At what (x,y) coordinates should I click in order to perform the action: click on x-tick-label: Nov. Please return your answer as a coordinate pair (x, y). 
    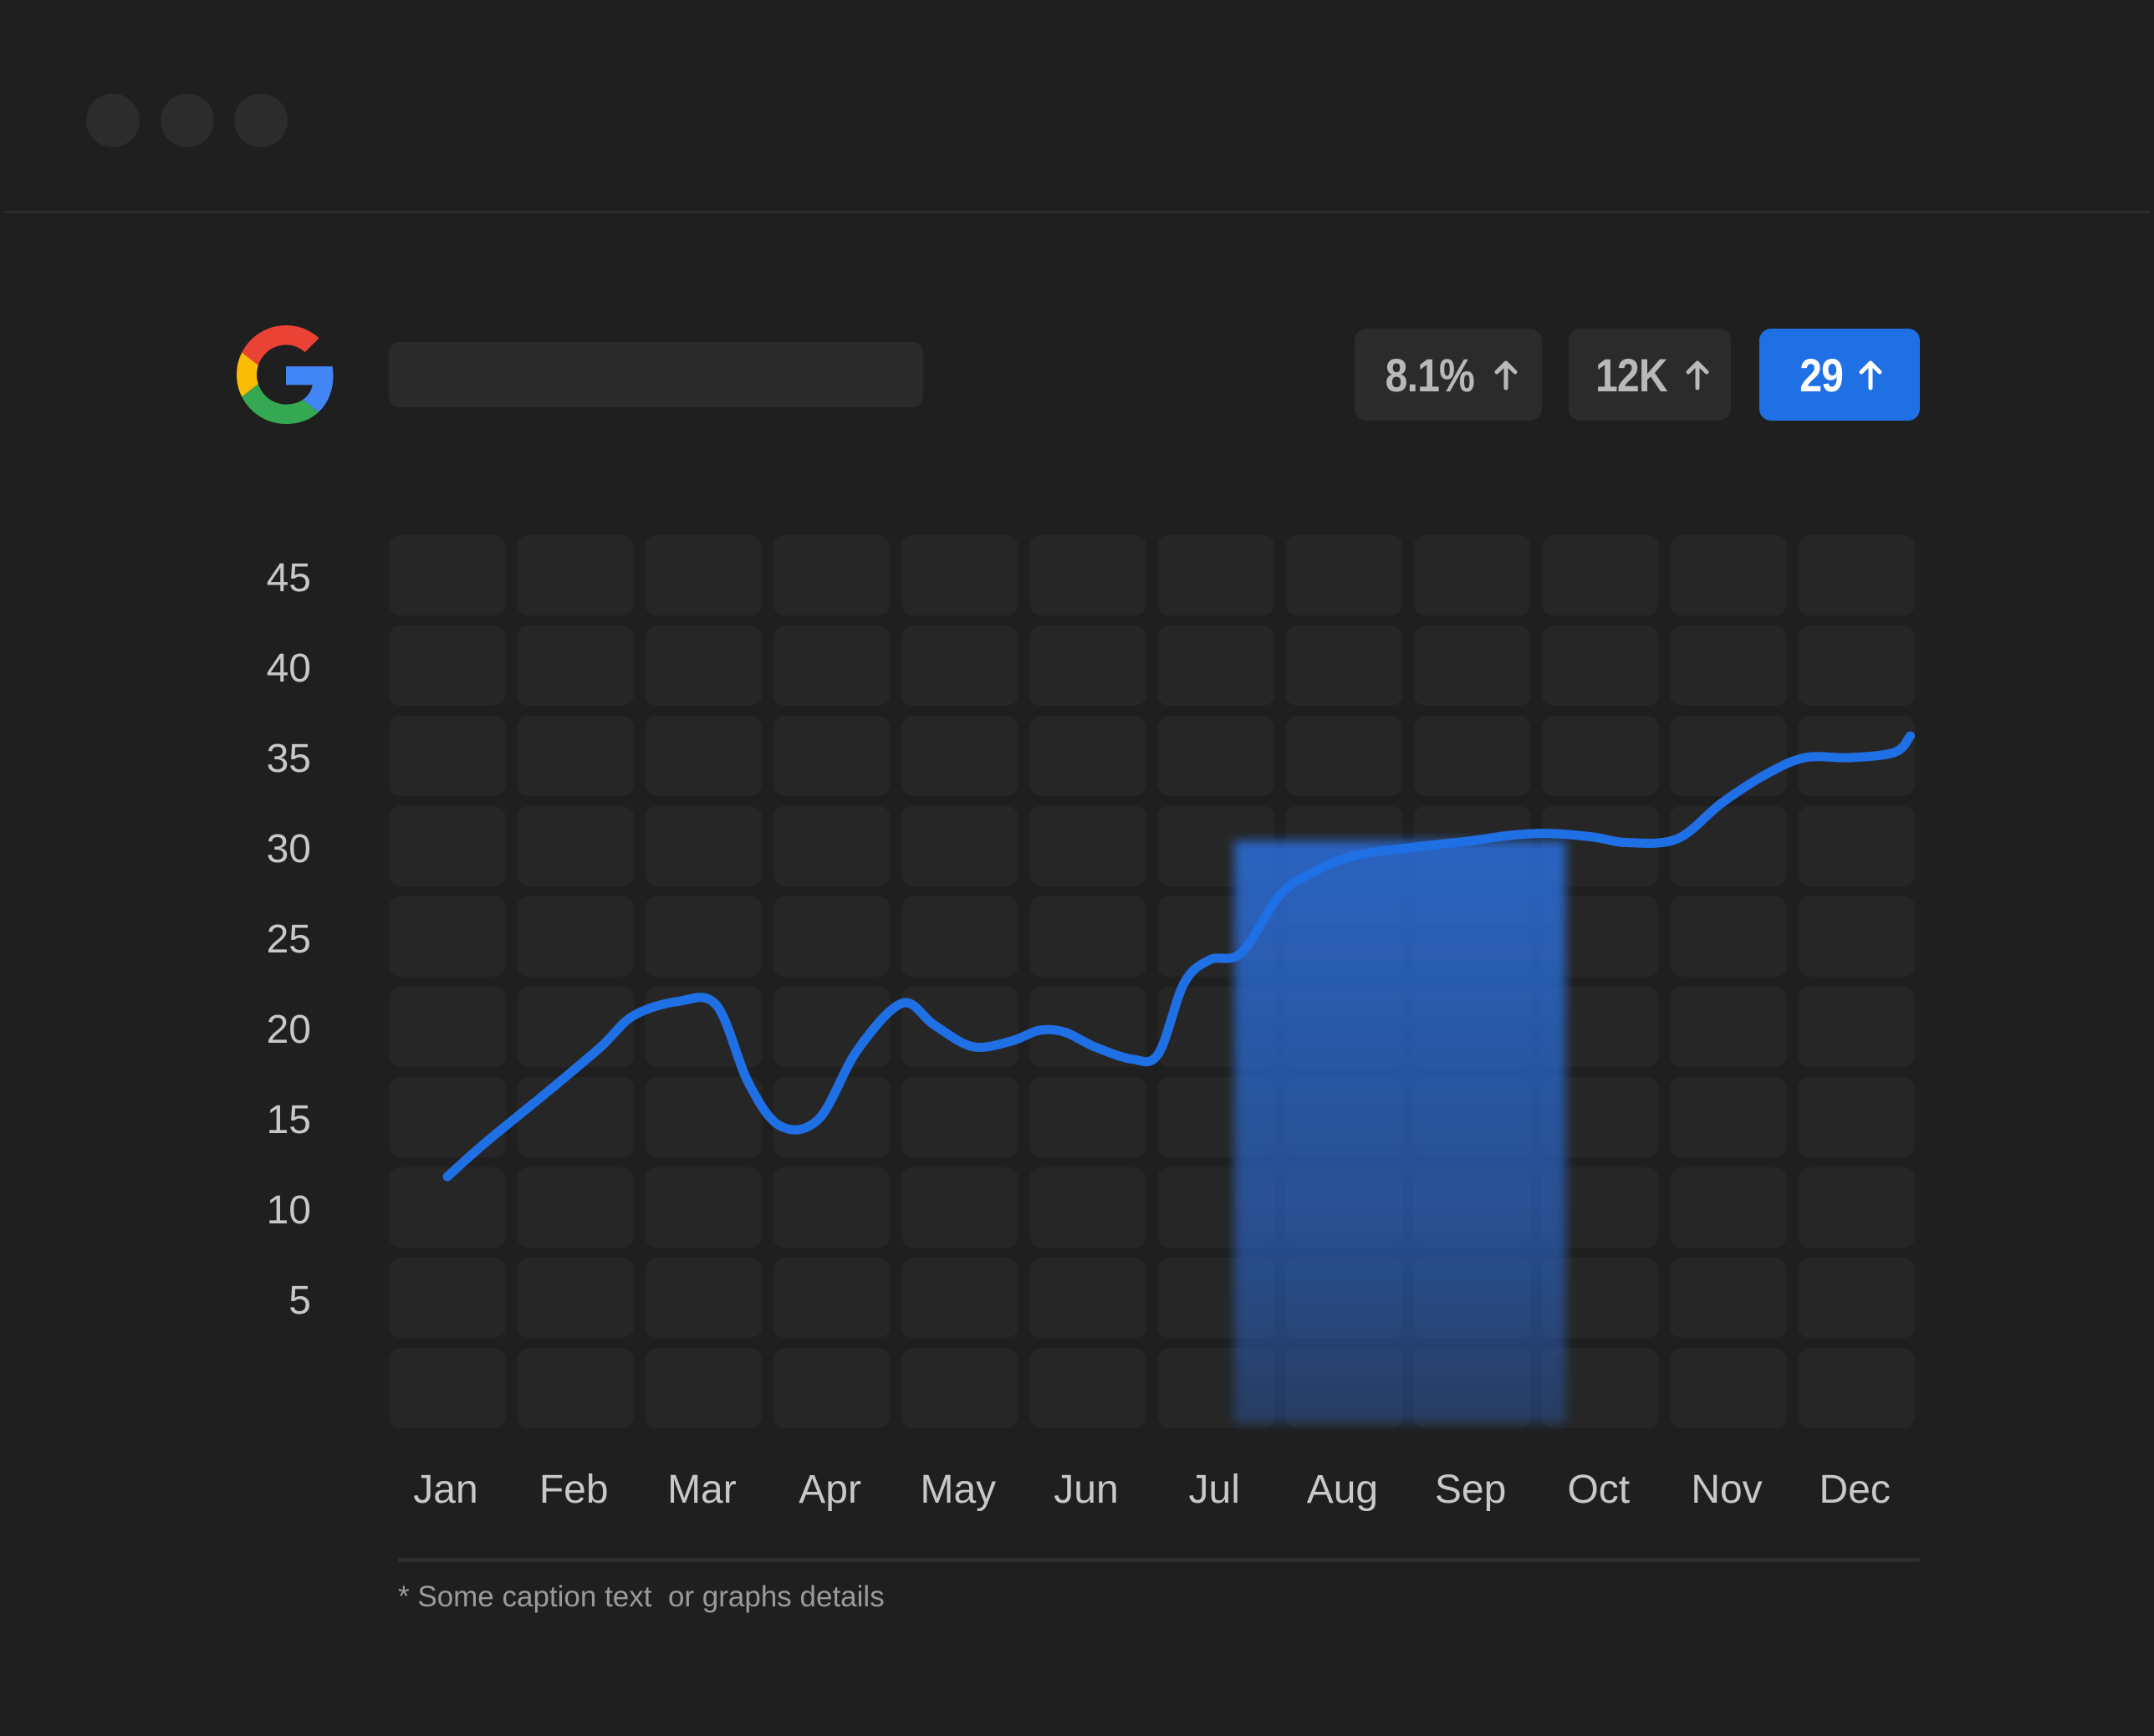
    Looking at the image, I should click on (1726, 1490).